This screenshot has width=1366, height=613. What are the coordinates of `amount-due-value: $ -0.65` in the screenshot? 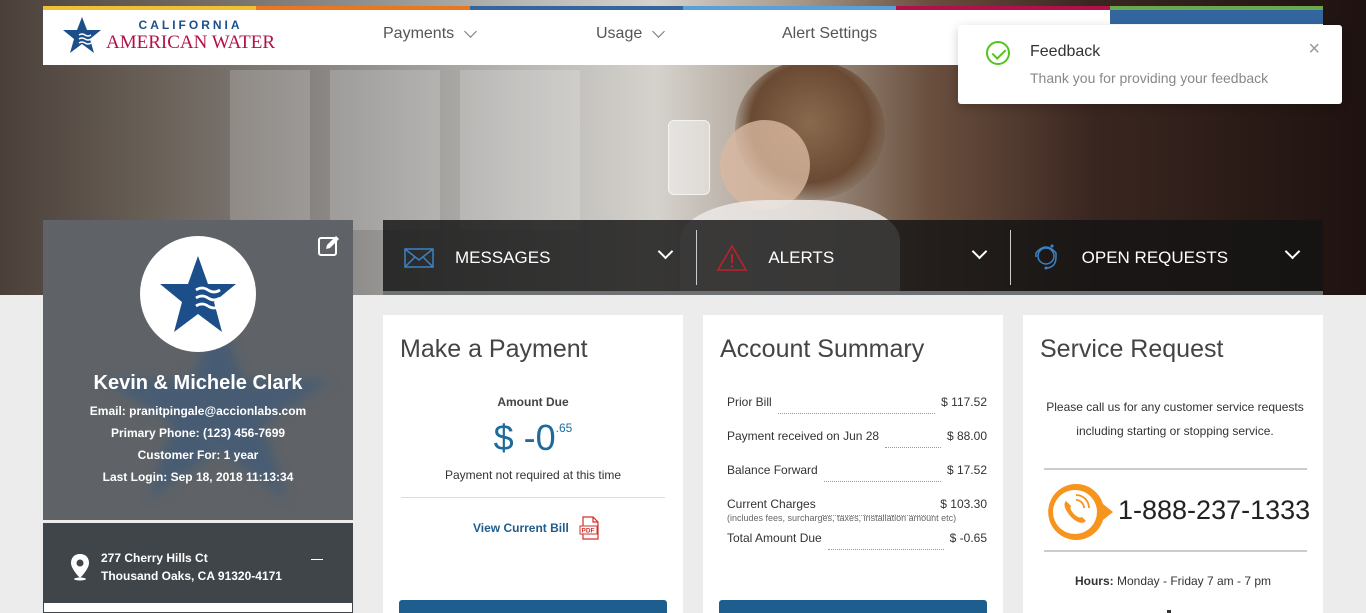 It's located at (533, 438).